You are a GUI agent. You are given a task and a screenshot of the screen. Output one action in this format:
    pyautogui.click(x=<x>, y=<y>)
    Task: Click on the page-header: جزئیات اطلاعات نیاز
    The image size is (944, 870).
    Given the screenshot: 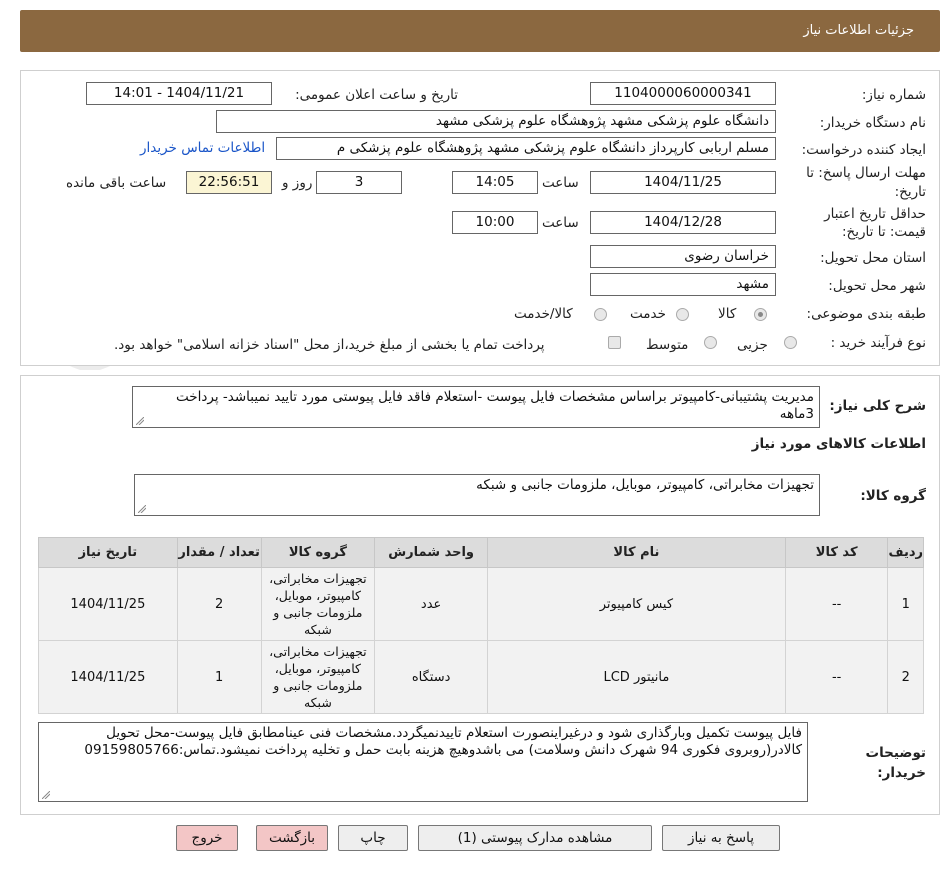 What is the action you would take?
    pyautogui.click(x=480, y=31)
    